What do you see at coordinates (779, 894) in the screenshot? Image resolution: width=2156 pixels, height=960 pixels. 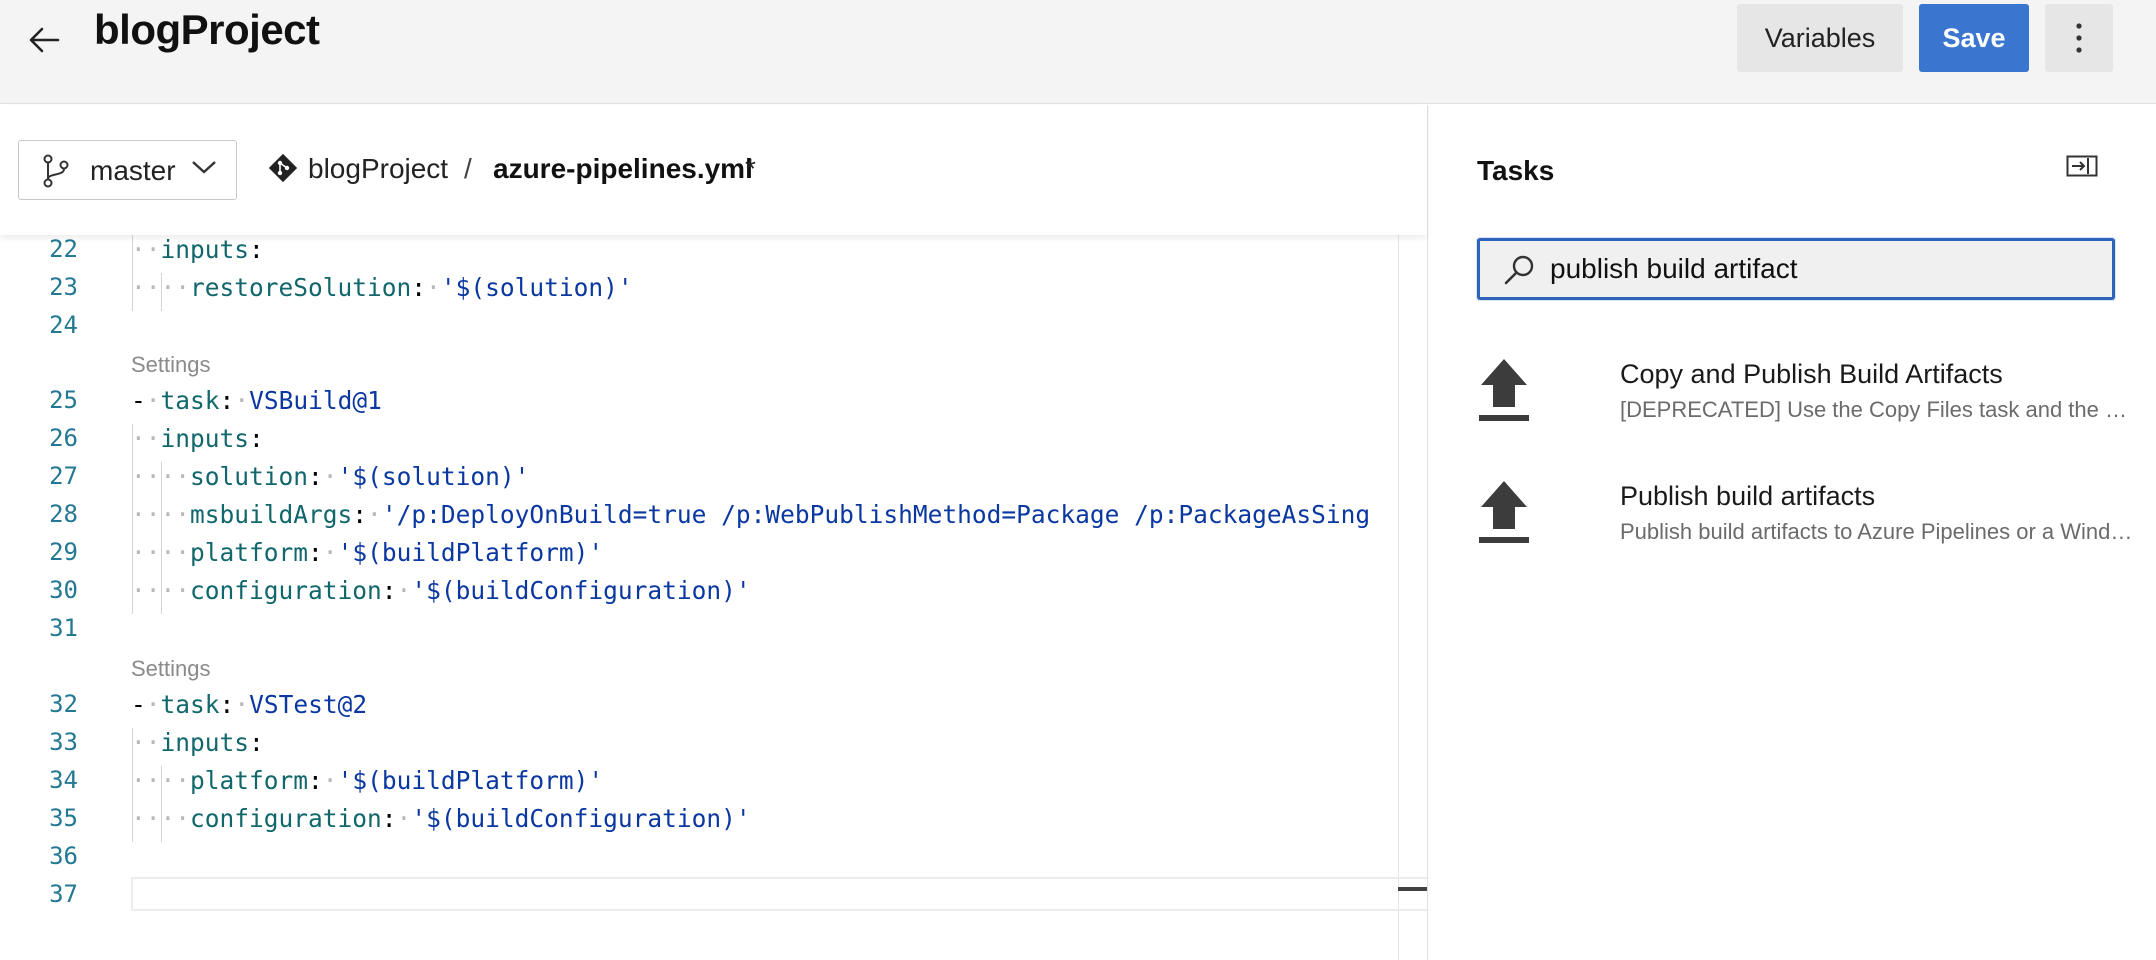 I see `current-line-highlight` at bounding box center [779, 894].